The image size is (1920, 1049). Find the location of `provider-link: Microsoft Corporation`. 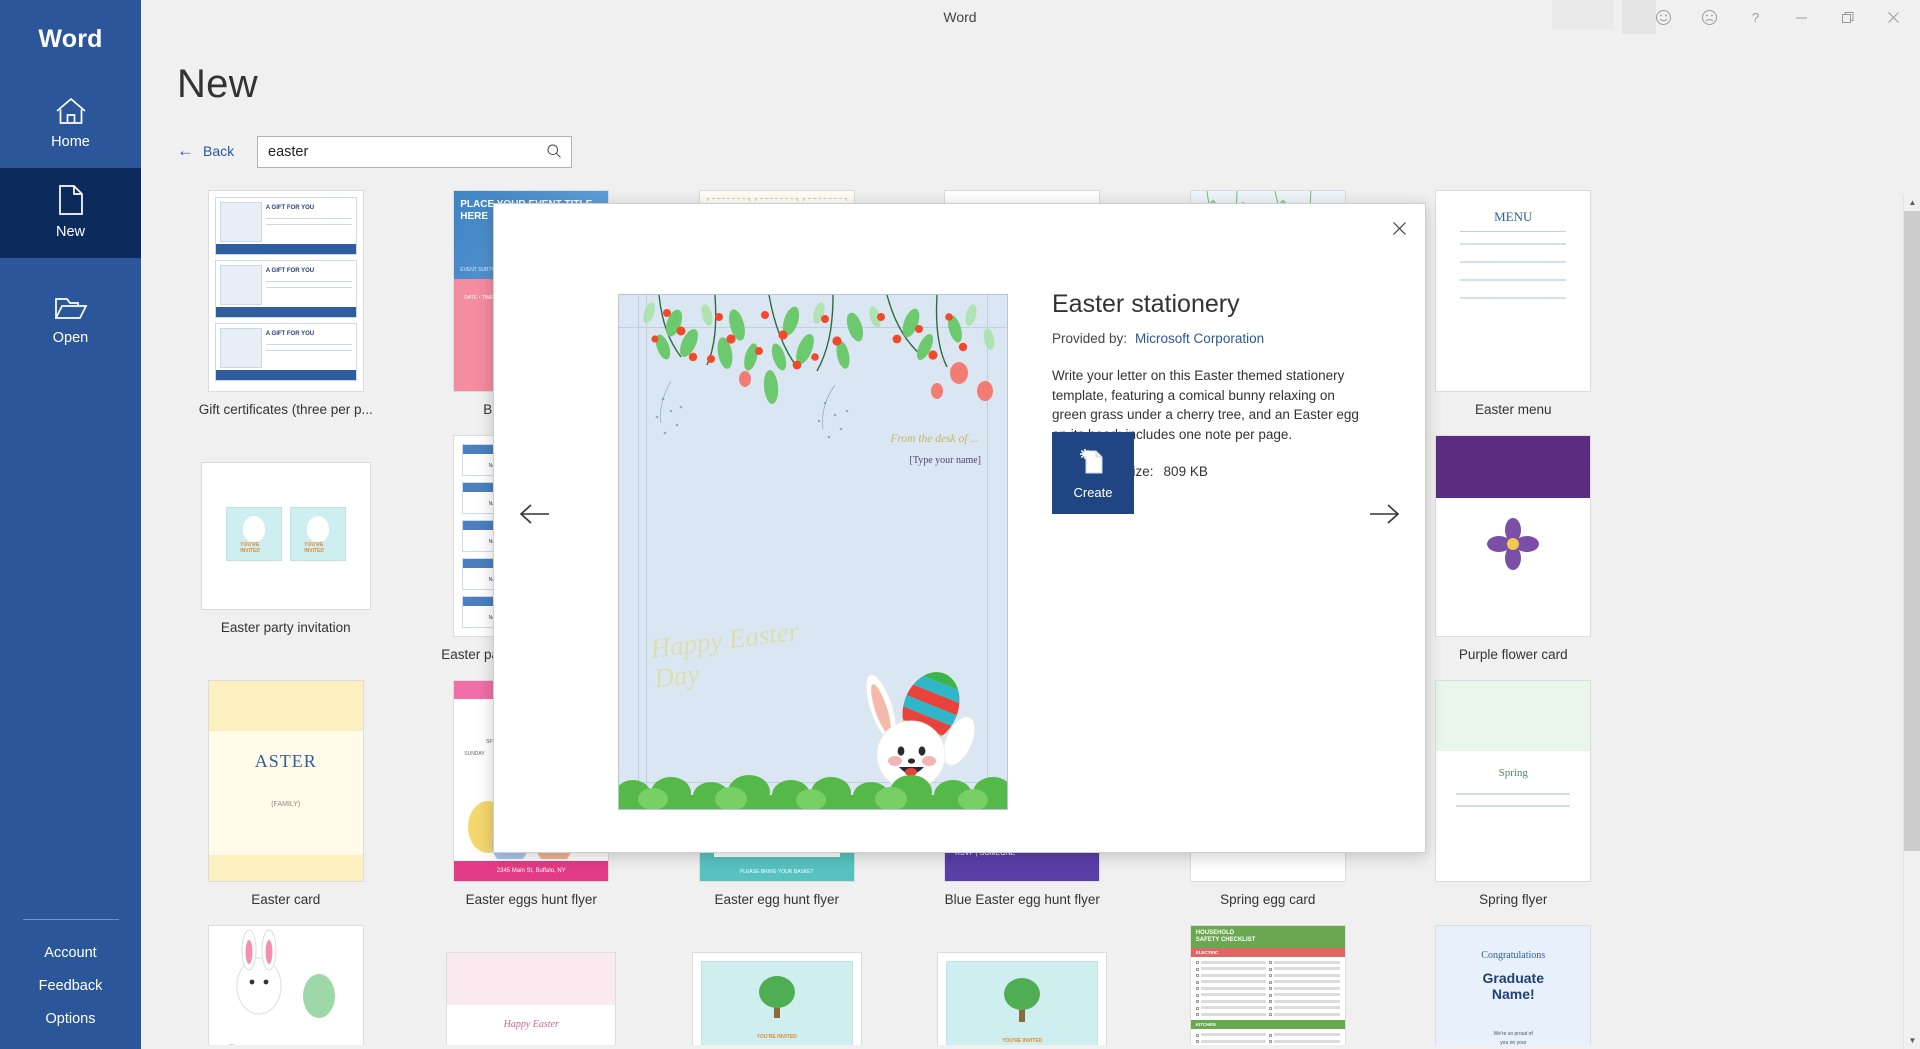

provider-link: Microsoft Corporation is located at coordinates (1199, 338).